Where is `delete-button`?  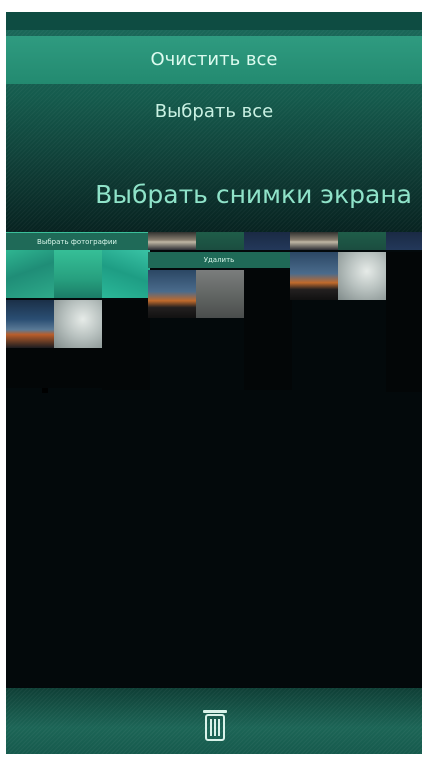 delete-button is located at coordinates (215, 725).